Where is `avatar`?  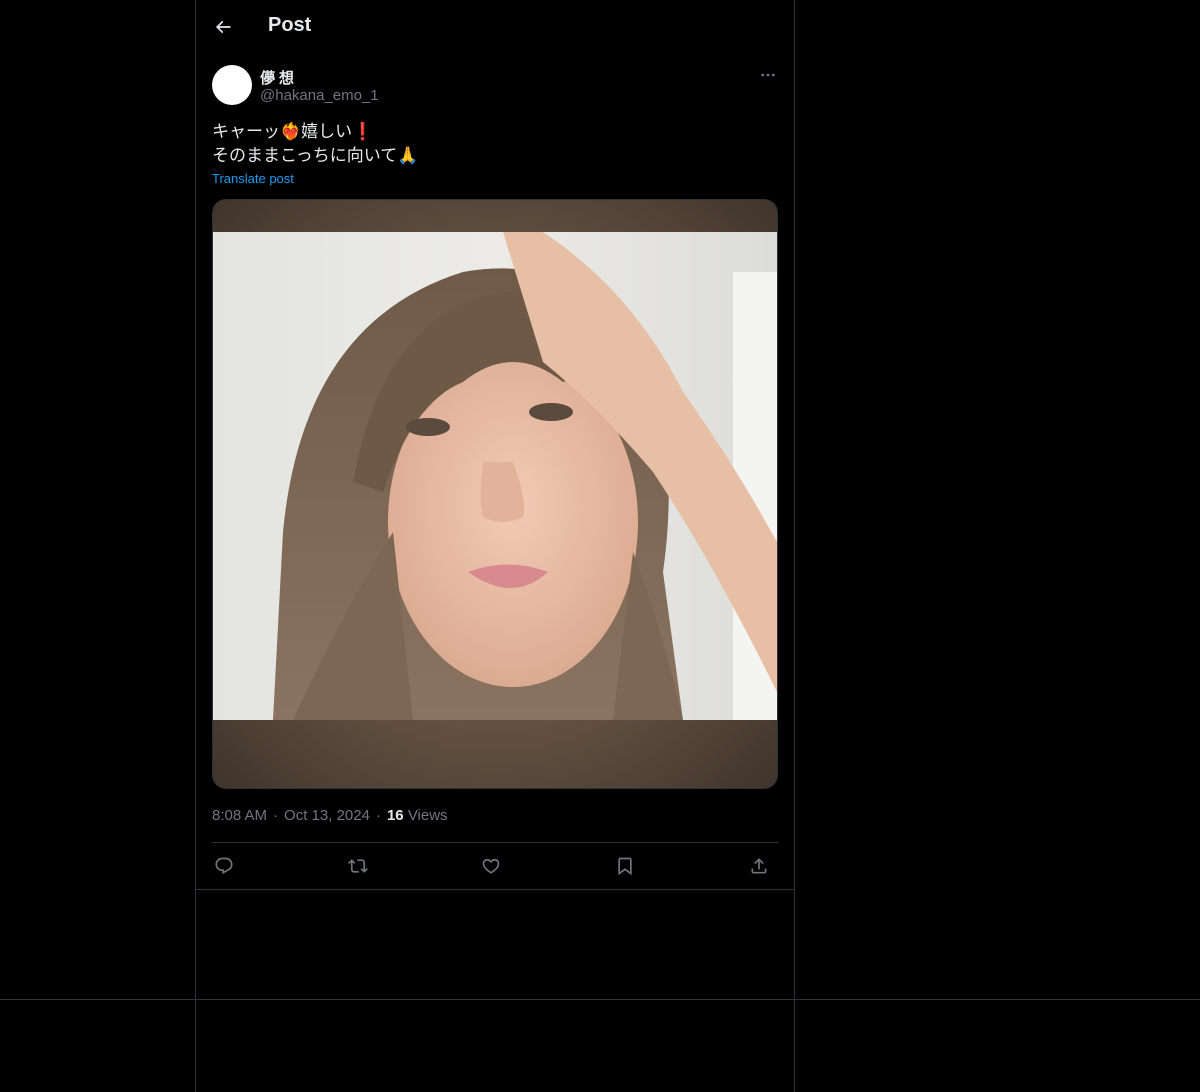 avatar is located at coordinates (232, 85).